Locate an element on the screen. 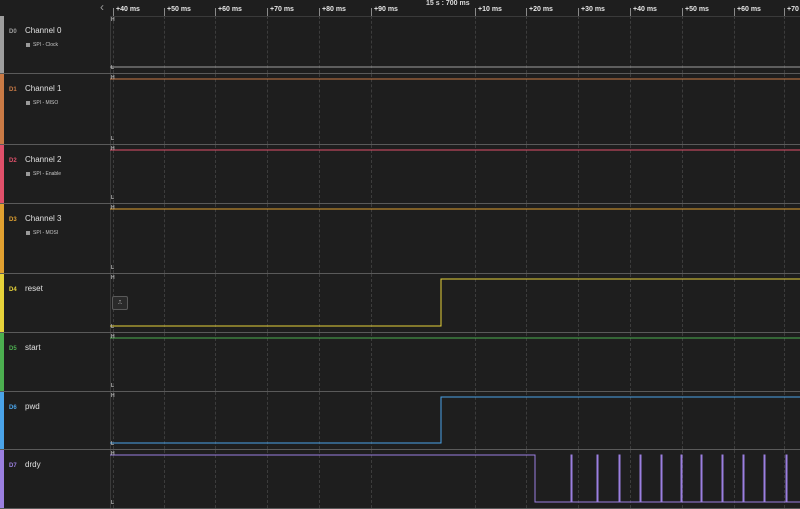 The width and height of the screenshot is (800, 509). channel-number: D2 is located at coordinates (13, 161).